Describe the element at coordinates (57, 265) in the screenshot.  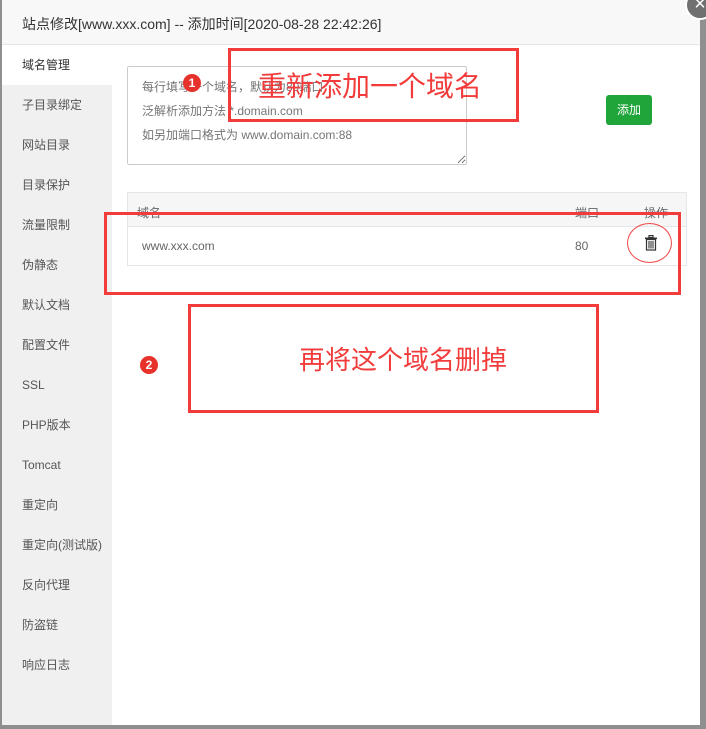
I see `sidebar-item-rewrite: 伪静态` at that location.